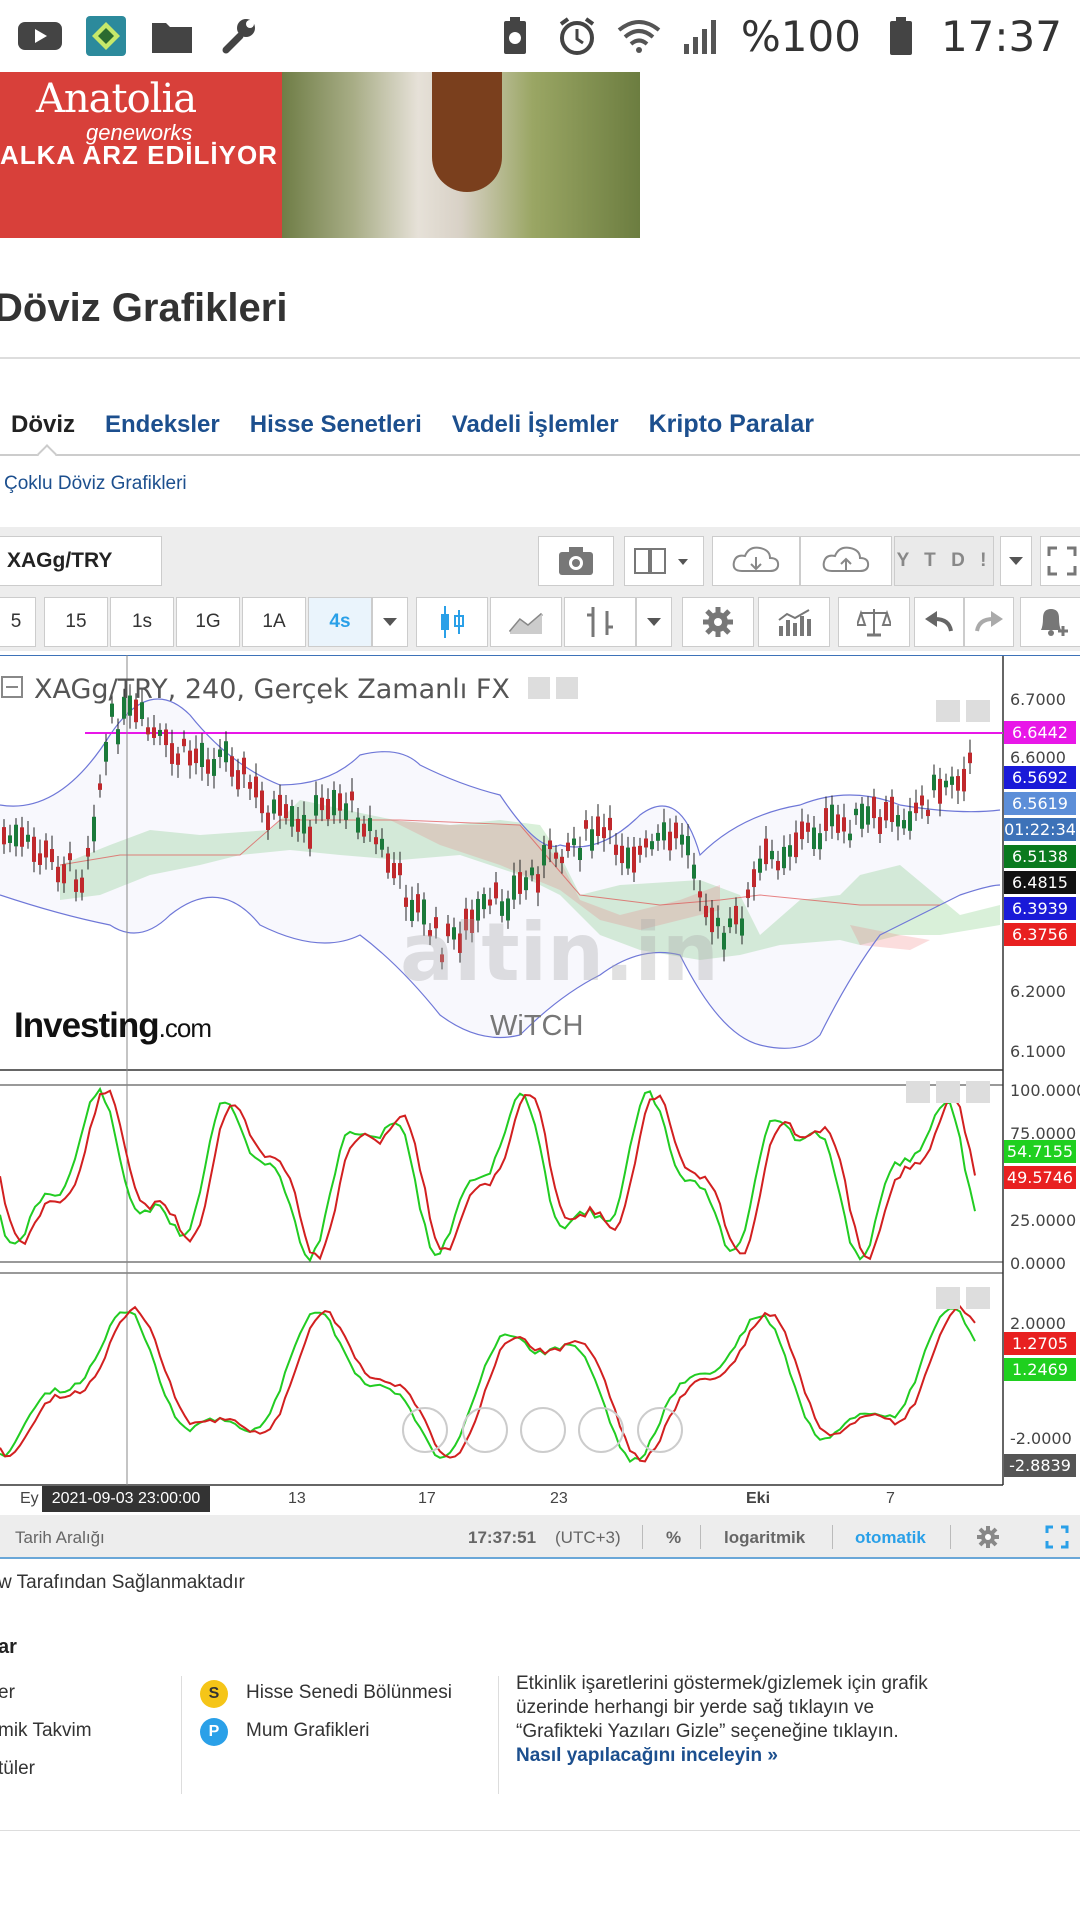 This screenshot has width=1080, height=1920. Describe the element at coordinates (874, 622) in the screenshot. I see `compare-button` at that location.